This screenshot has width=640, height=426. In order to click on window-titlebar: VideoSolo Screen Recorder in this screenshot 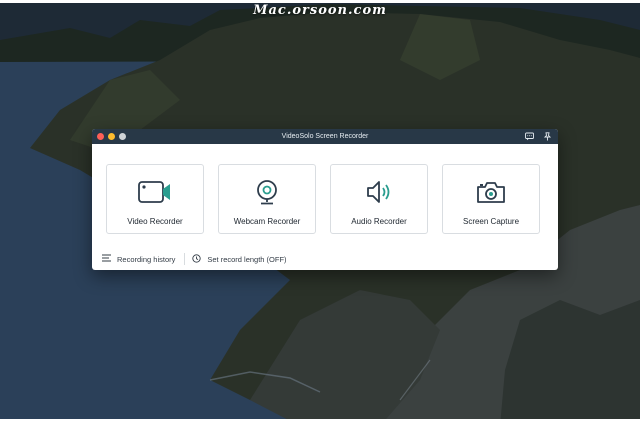, I will do `click(325, 136)`.